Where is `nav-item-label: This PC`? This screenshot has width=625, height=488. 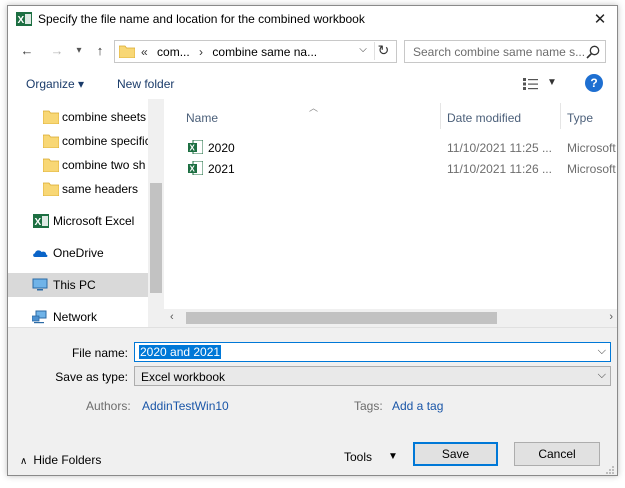
nav-item-label: This PC is located at coordinates (74, 285).